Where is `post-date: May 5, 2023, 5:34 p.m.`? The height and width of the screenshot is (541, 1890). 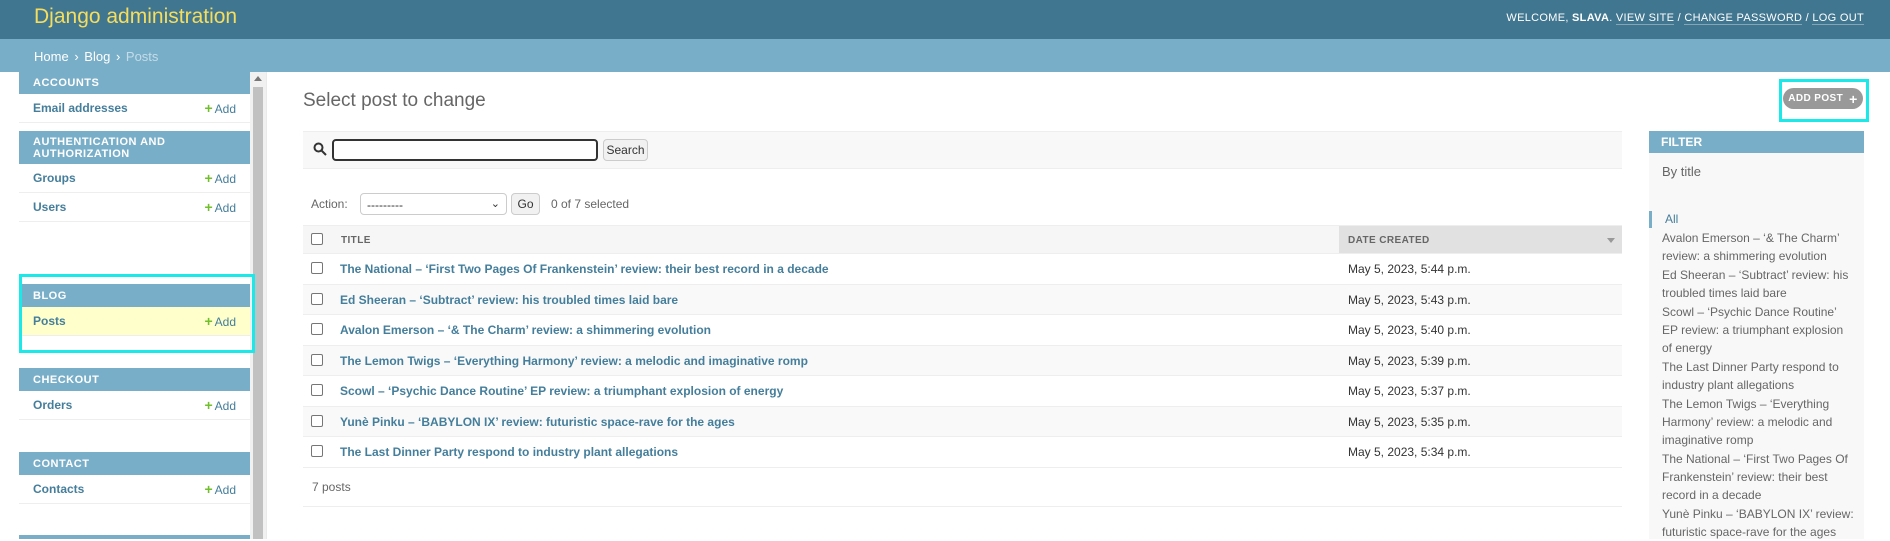
post-date: May 5, 2023, 5:34 p.m. is located at coordinates (1409, 452).